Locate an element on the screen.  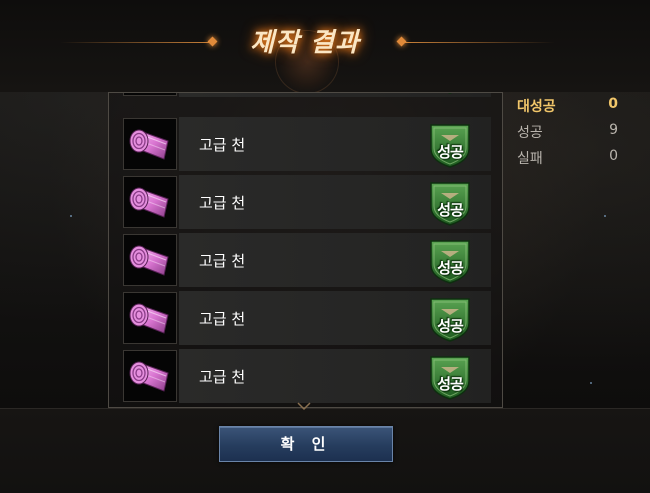
dialog-title: 제작 결과 is located at coordinates (305, 43).